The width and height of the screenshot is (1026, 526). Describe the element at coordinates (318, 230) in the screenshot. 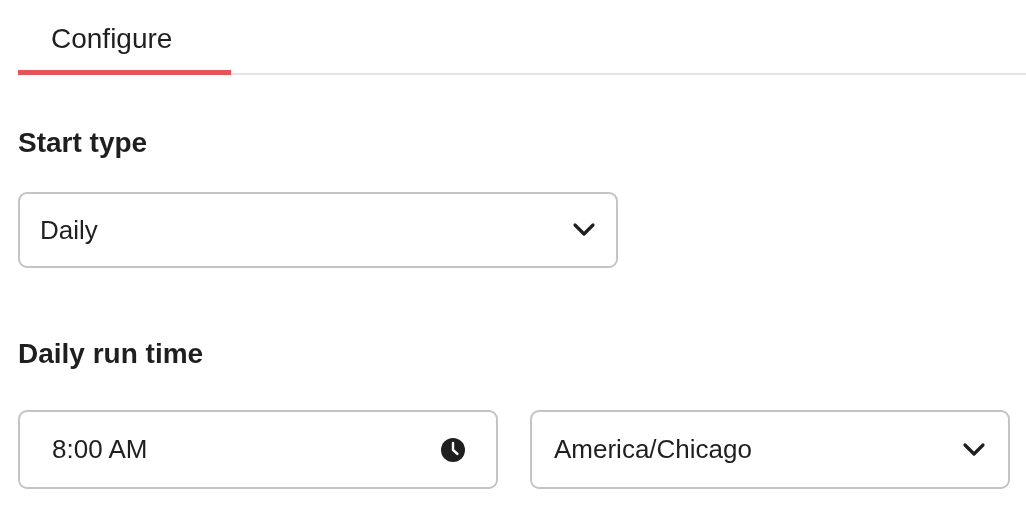

I see `select-field: Daily` at that location.